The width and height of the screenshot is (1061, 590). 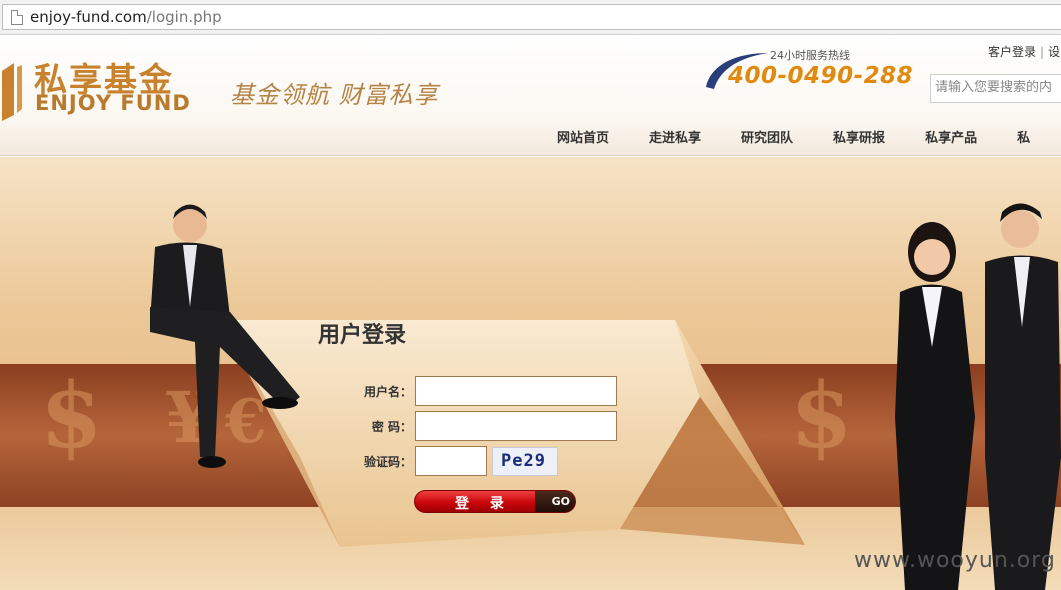 What do you see at coordinates (1023, 396) in the screenshot?
I see `businessman-right-figure` at bounding box center [1023, 396].